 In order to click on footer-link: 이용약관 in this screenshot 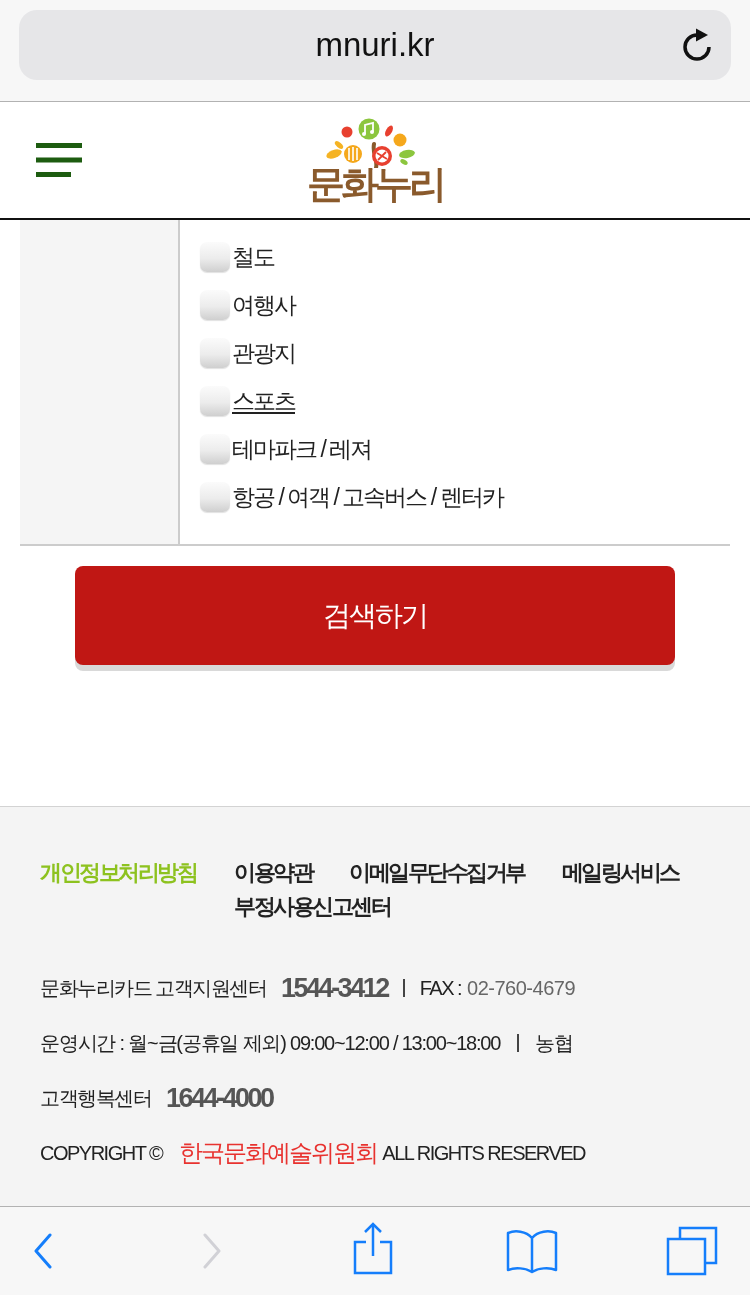, I will do `click(273, 873)`.